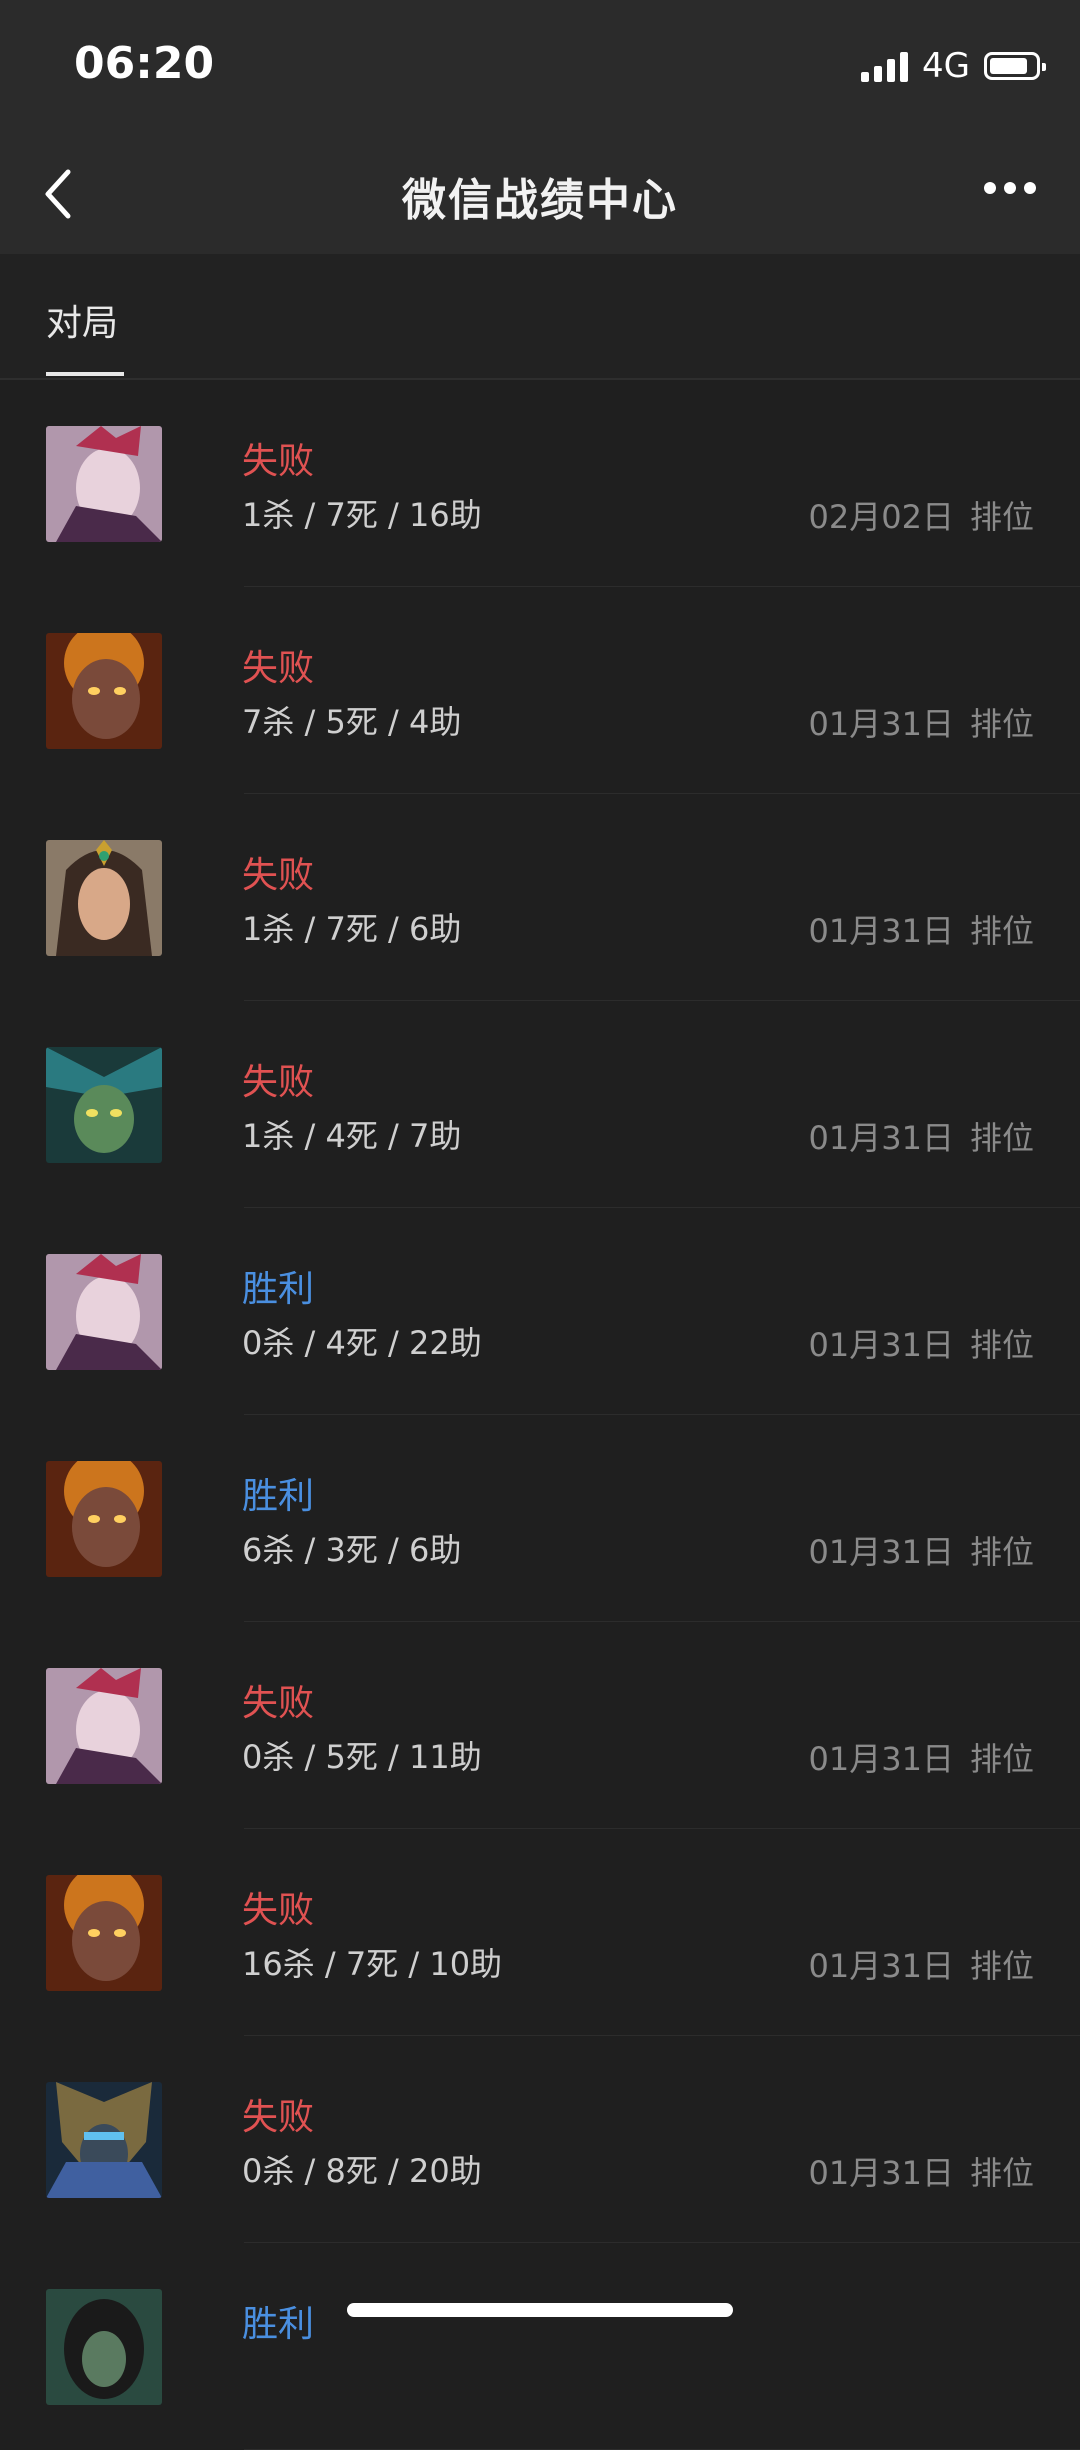  I want to click on status-icons: 4G, so click(953, 66).